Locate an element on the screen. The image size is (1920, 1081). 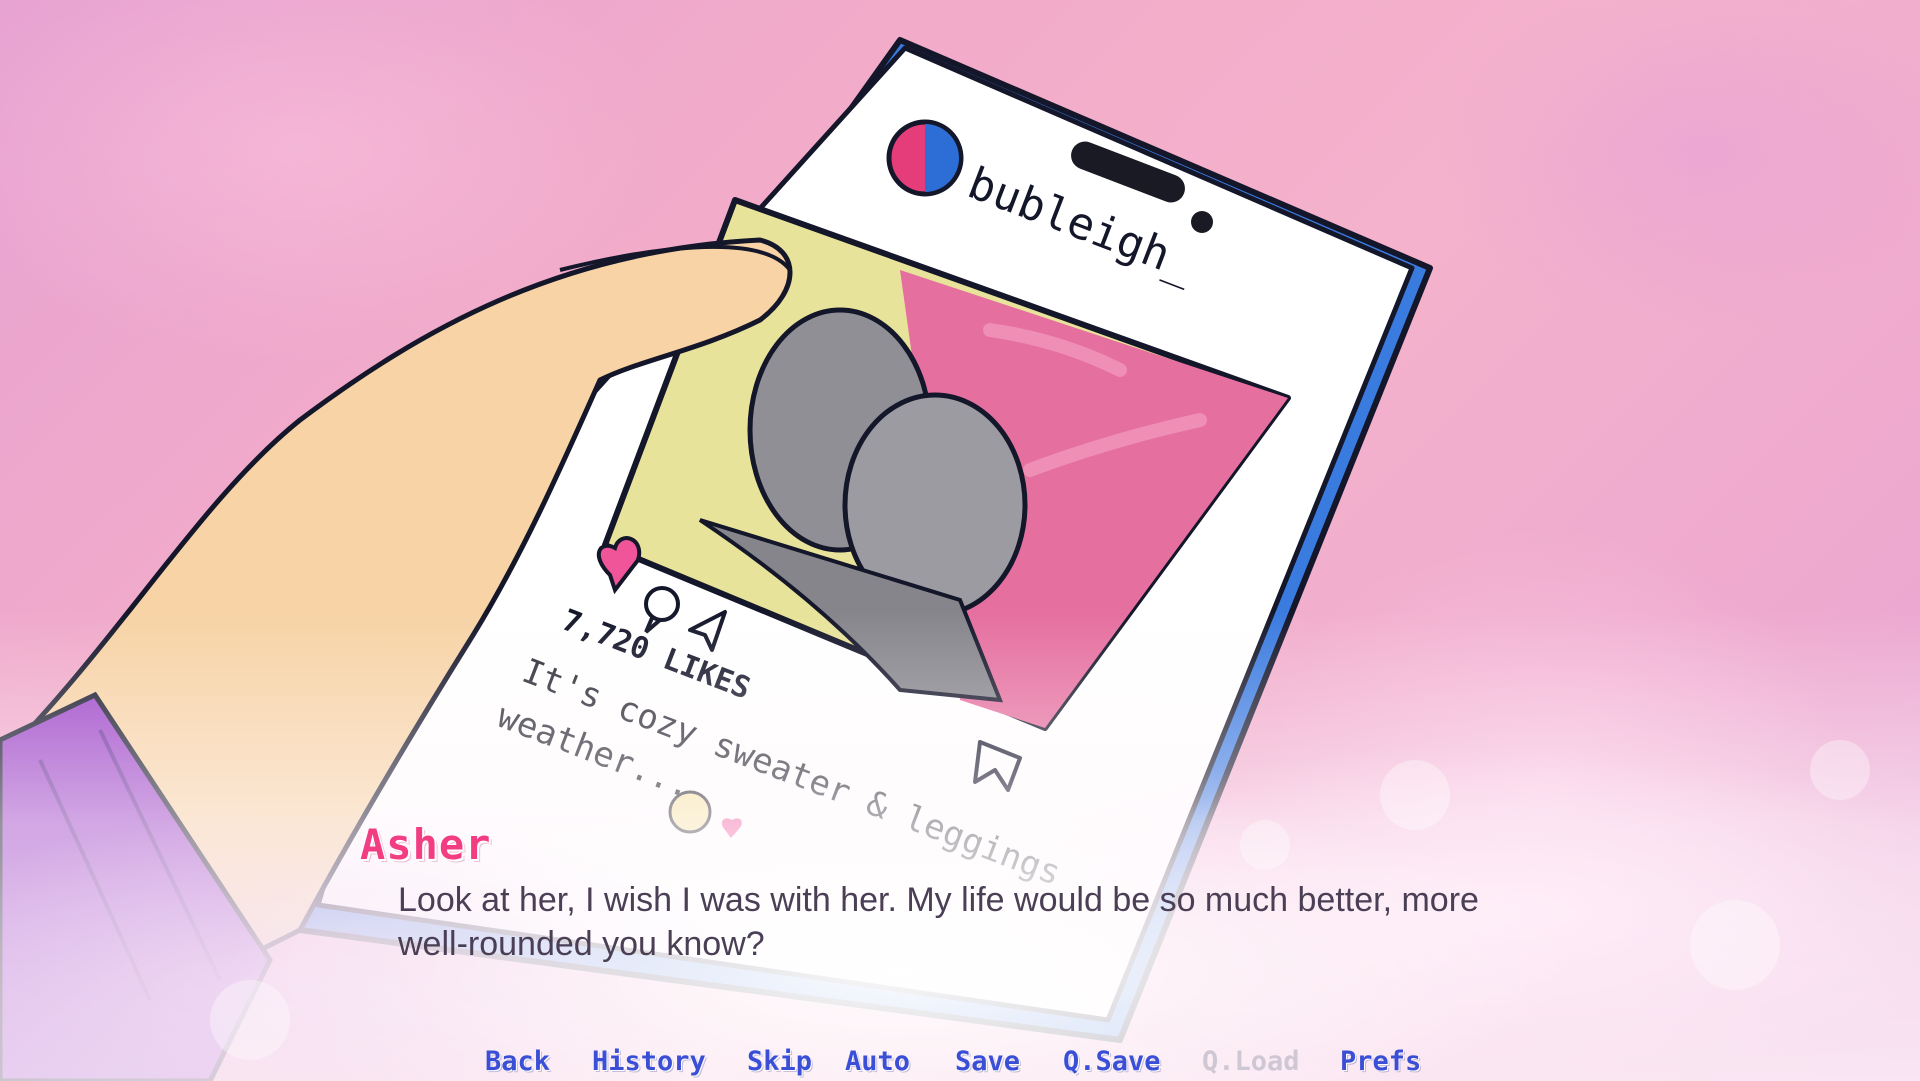
avatar-icon is located at coordinates (925, 158).